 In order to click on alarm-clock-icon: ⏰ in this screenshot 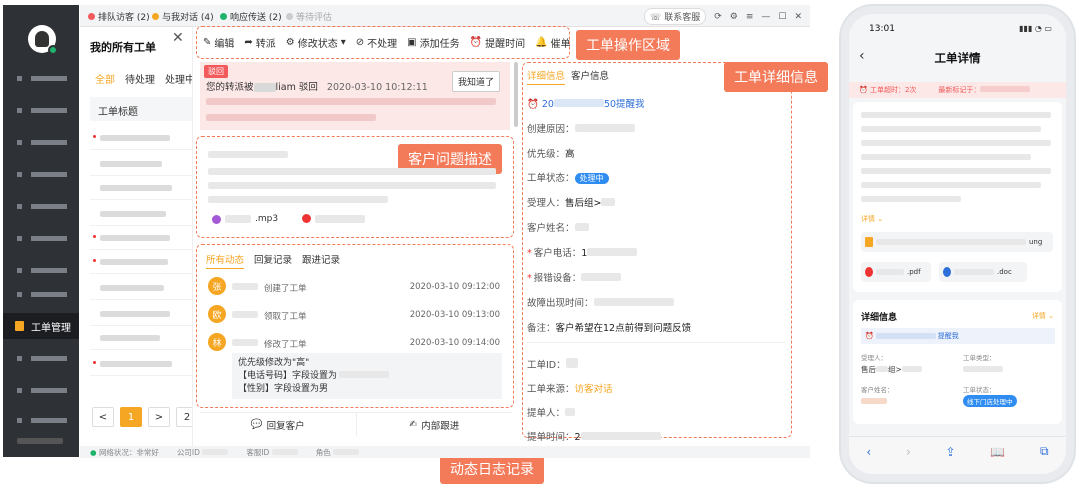, I will do `click(534, 104)`.